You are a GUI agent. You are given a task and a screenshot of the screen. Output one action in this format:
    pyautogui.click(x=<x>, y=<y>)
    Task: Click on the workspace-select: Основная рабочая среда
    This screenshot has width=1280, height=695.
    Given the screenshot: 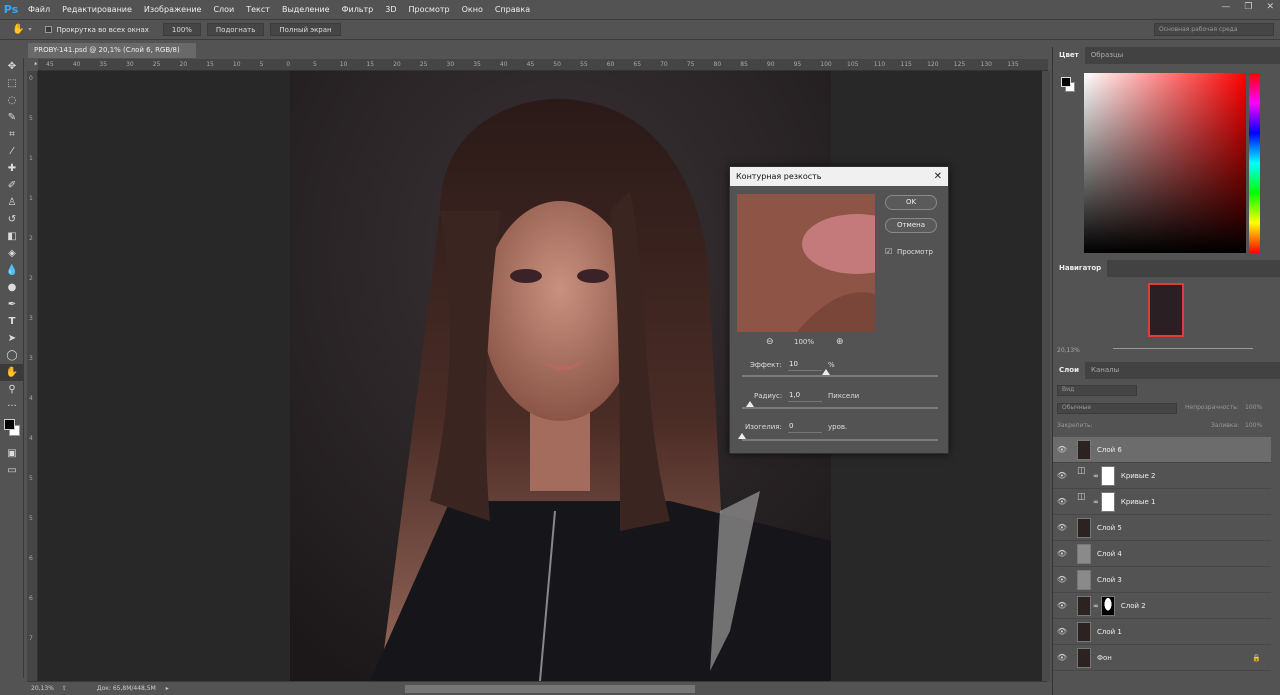 What is the action you would take?
    pyautogui.click(x=1214, y=29)
    